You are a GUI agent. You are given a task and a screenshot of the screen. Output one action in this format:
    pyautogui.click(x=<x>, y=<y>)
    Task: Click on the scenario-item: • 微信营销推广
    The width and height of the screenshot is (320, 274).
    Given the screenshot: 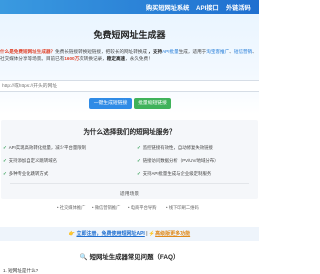 What is the action you would take?
    pyautogui.click(x=106, y=207)
    